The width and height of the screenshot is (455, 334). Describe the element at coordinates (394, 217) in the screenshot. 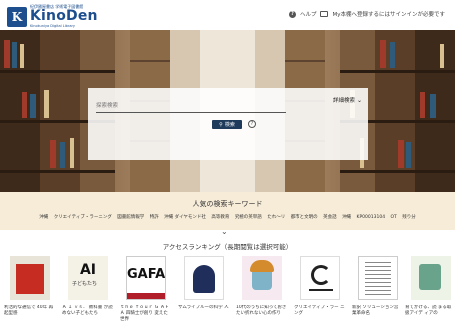

I see `keyword-link: OT` at that location.